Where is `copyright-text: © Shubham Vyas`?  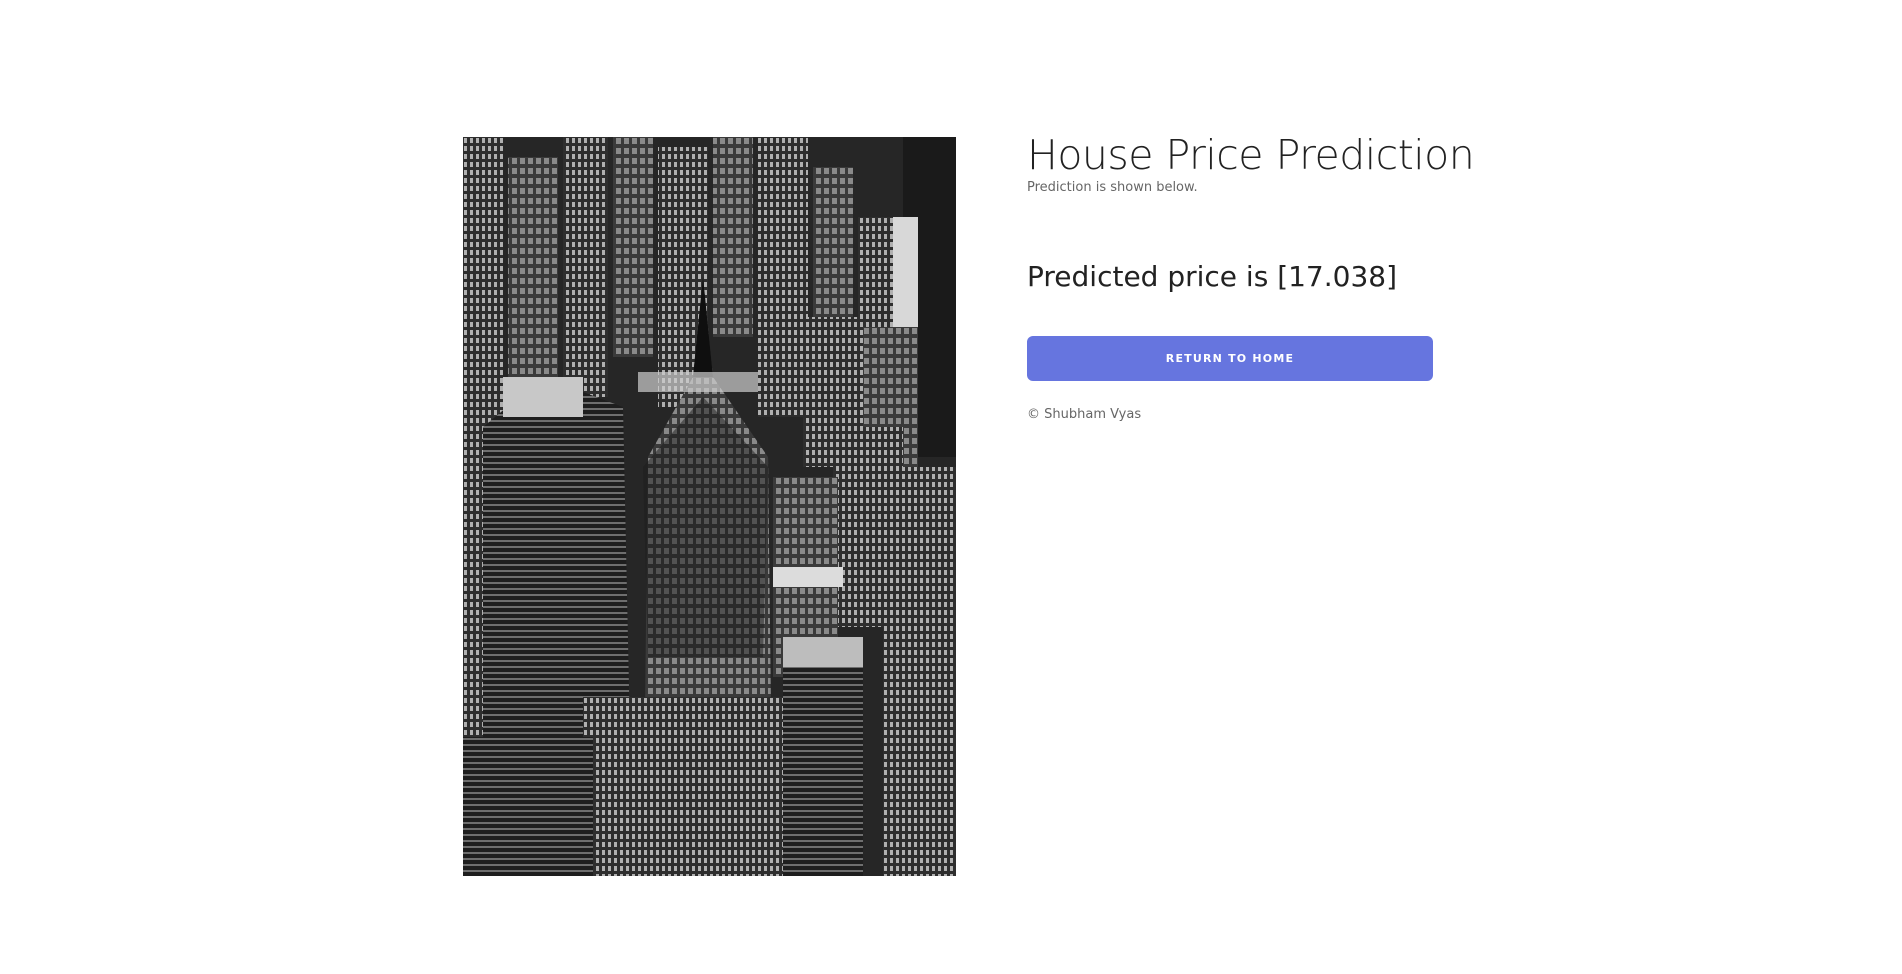 copyright-text: © Shubham Vyas is located at coordinates (1084, 414).